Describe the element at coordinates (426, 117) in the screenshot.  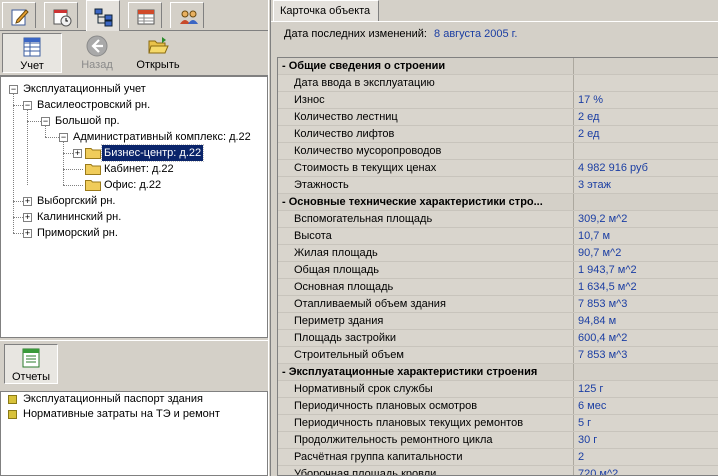
I see `property-name: Количество лестниц` at that location.